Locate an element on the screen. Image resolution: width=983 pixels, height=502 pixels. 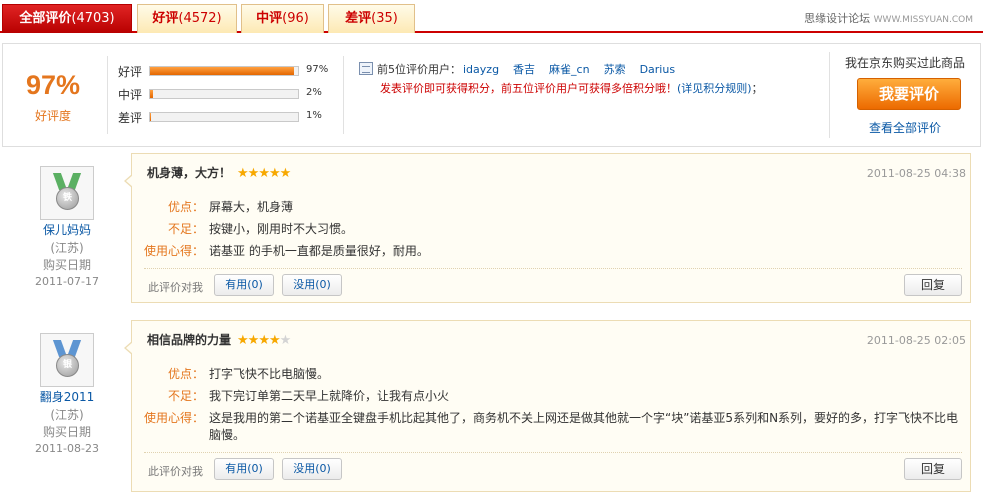
points-notice-end: ； is located at coordinates (757, 88).